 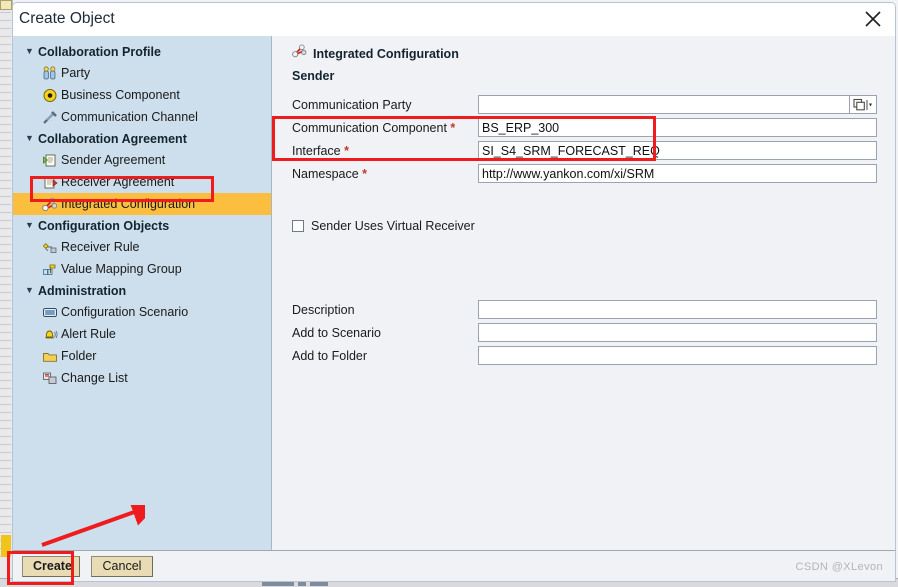 What do you see at coordinates (128, 204) in the screenshot?
I see `sidebar-item-label: Integrated Configuration` at bounding box center [128, 204].